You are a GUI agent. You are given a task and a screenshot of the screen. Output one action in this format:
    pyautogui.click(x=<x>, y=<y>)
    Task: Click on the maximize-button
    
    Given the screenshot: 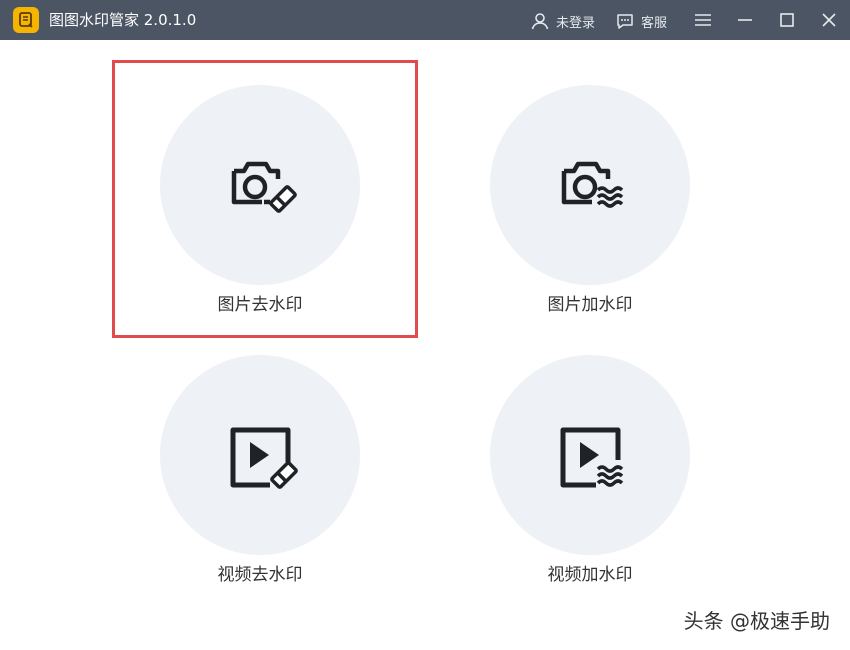 What is the action you would take?
    pyautogui.click(x=787, y=20)
    